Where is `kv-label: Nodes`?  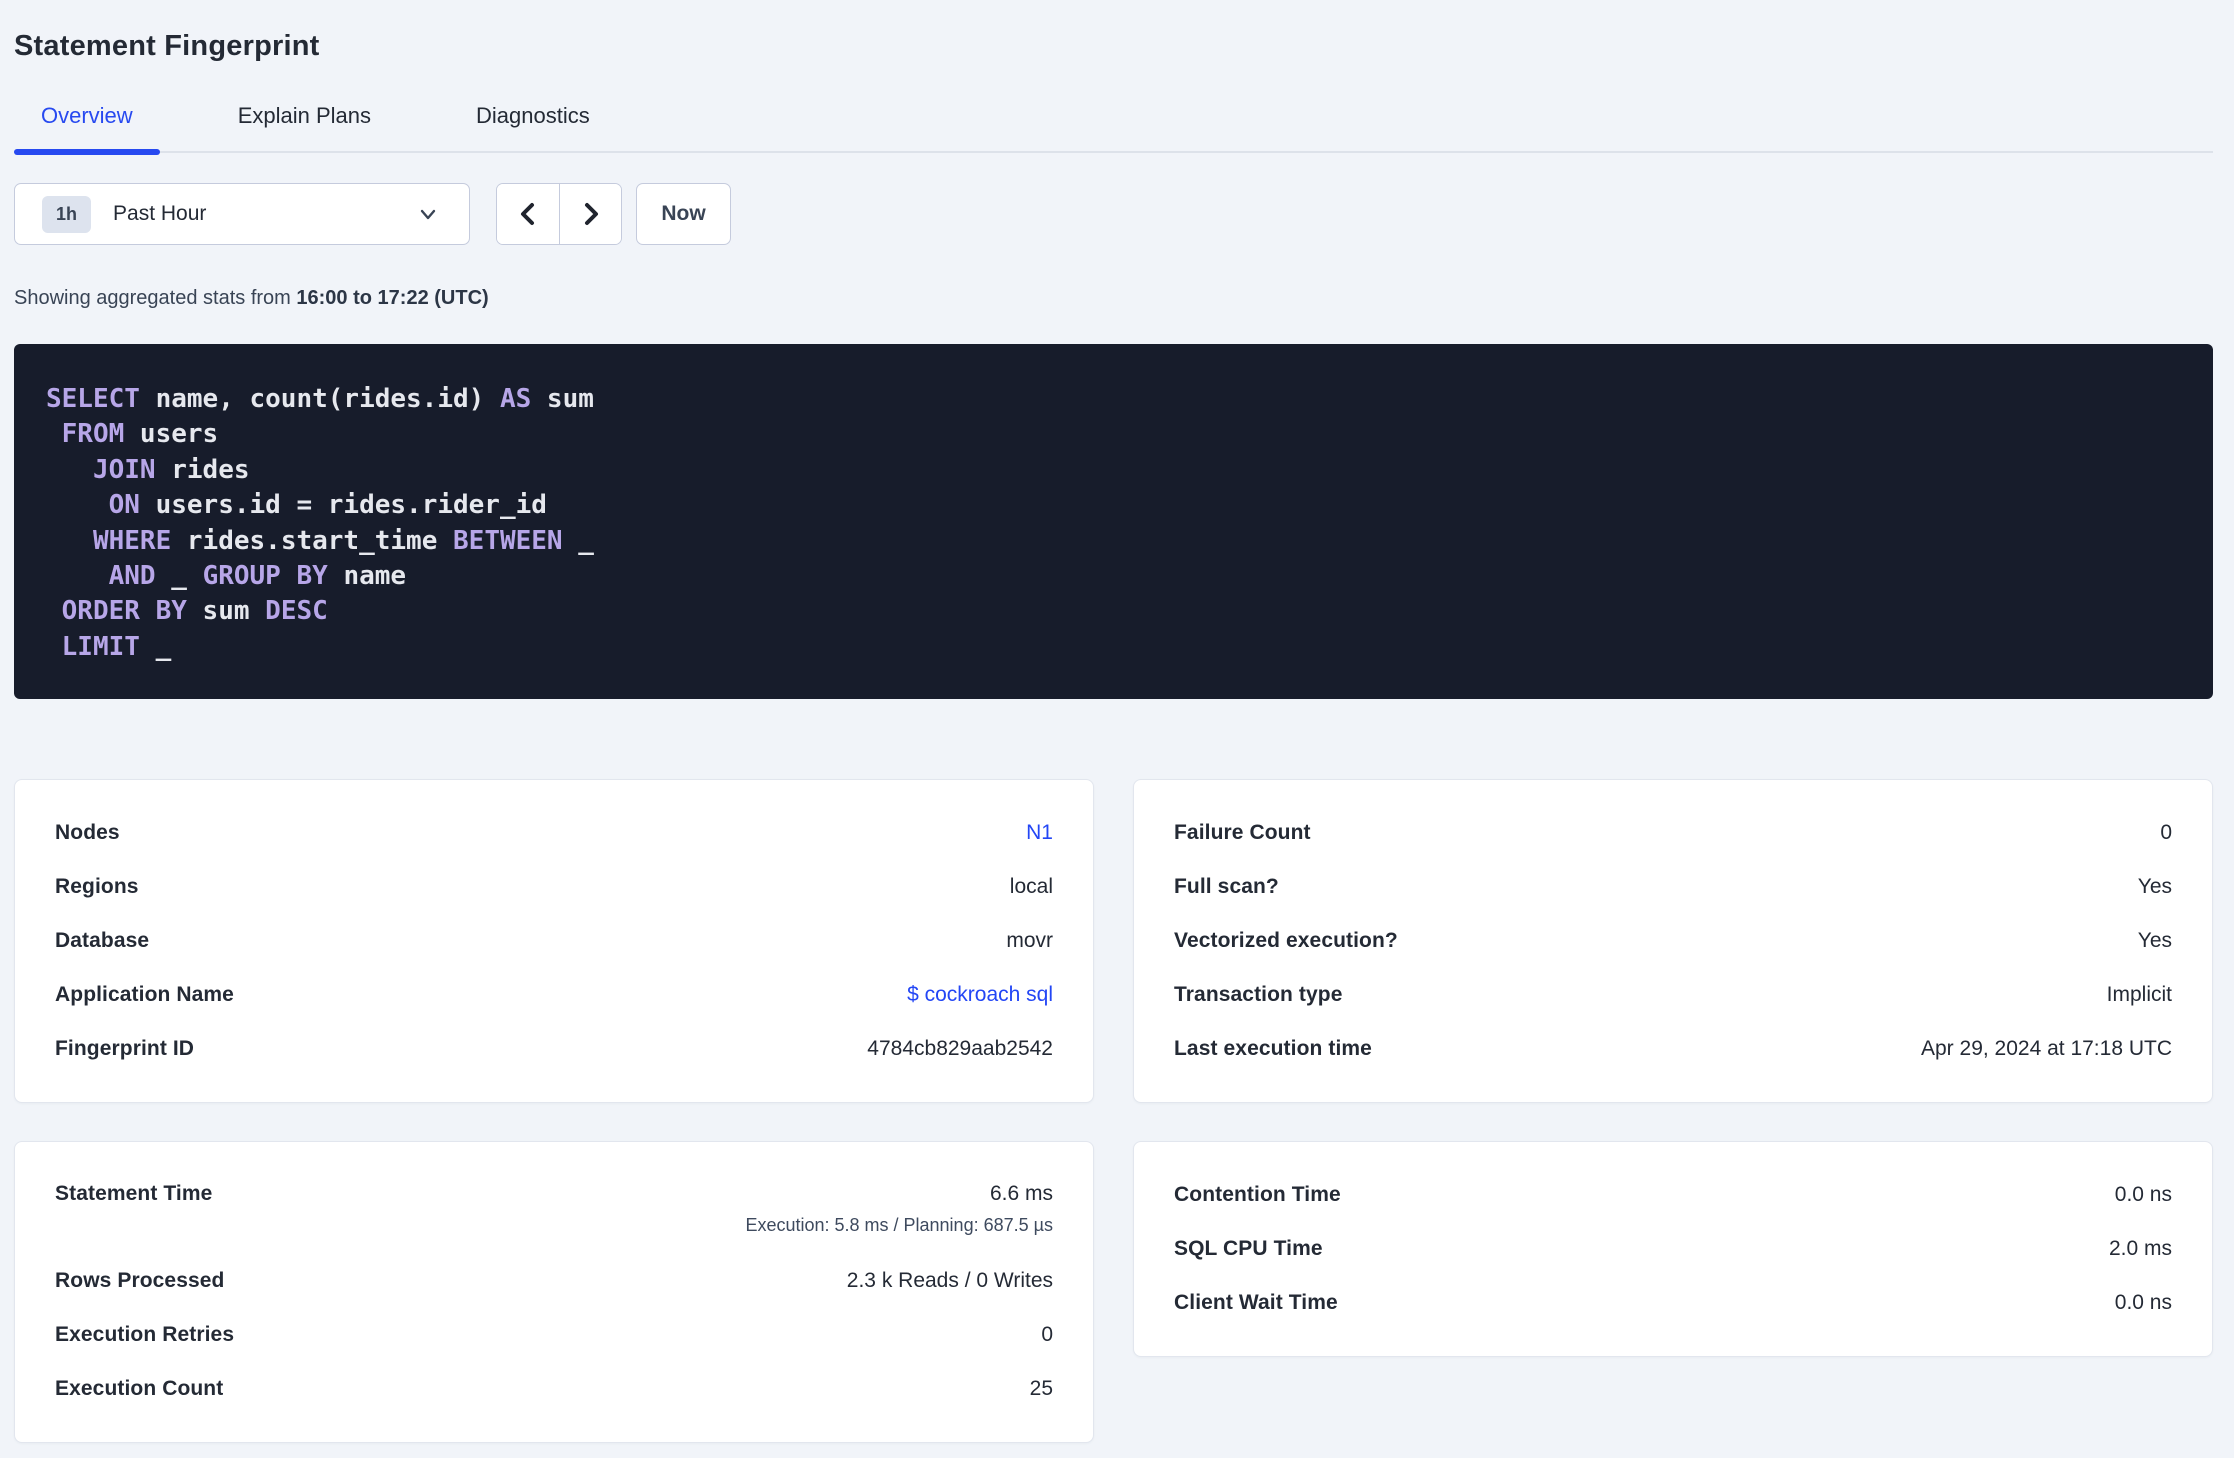 kv-label: Nodes is located at coordinates (87, 833).